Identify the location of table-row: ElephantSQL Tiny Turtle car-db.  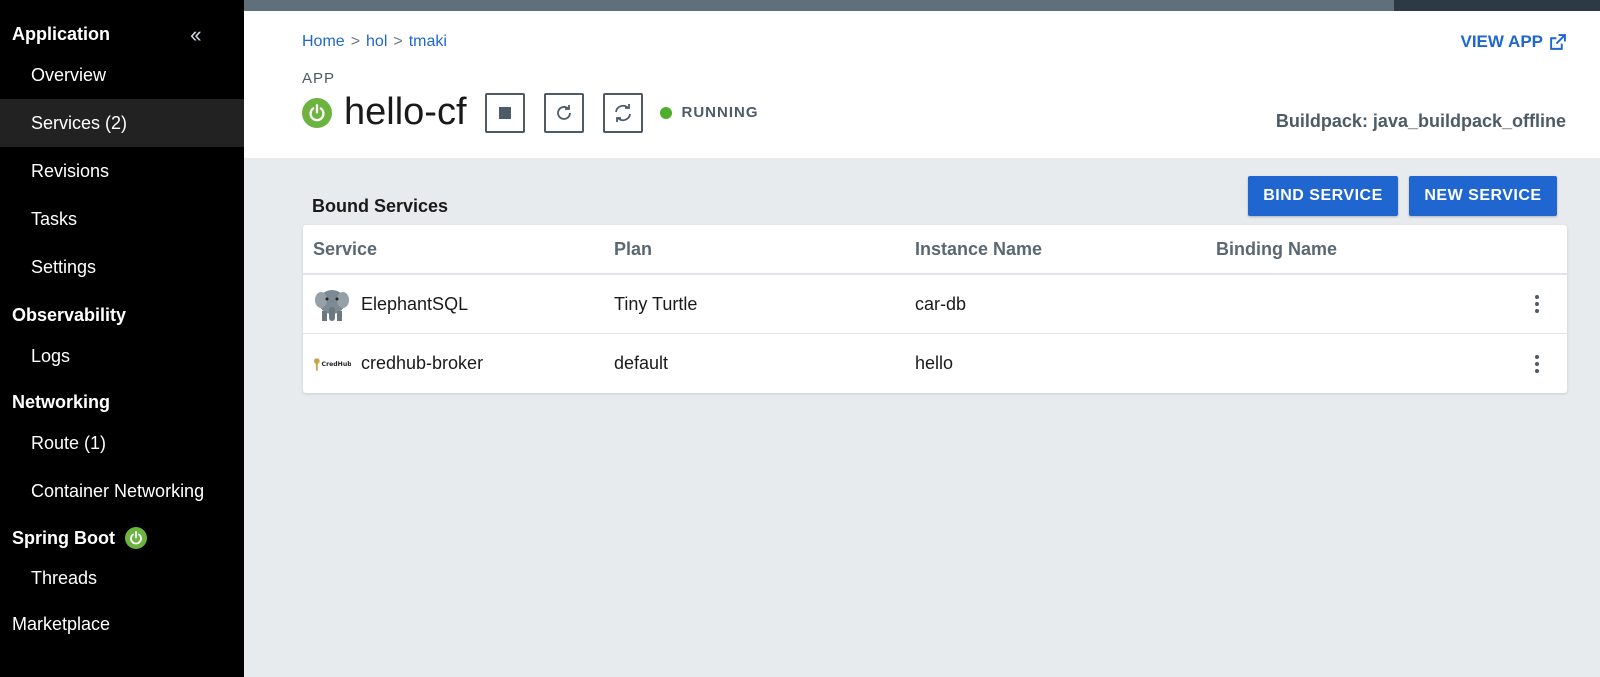
(935, 304).